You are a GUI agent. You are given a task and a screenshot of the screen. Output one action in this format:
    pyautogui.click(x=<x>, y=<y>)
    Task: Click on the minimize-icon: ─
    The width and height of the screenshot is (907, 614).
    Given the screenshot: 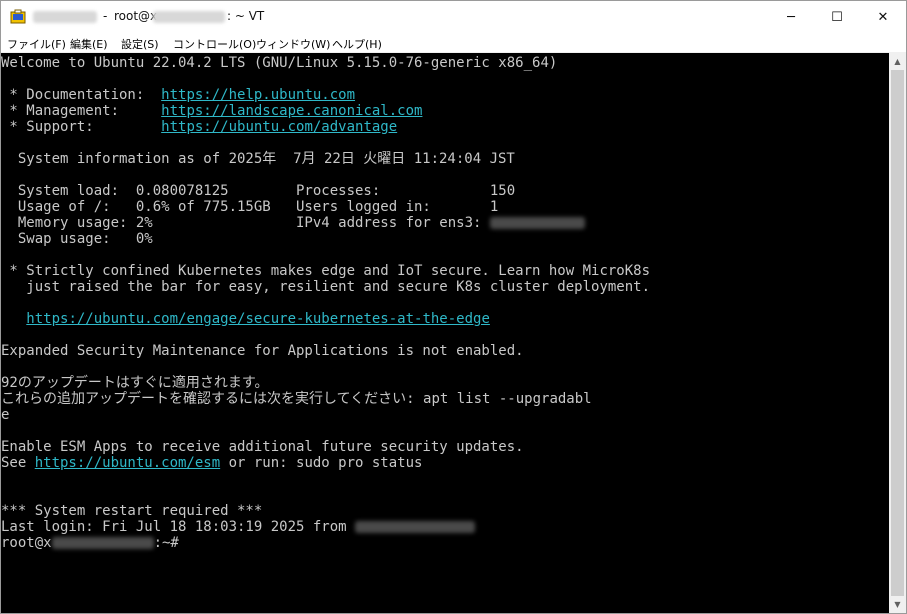 What is the action you would take?
    pyautogui.click(x=791, y=17)
    